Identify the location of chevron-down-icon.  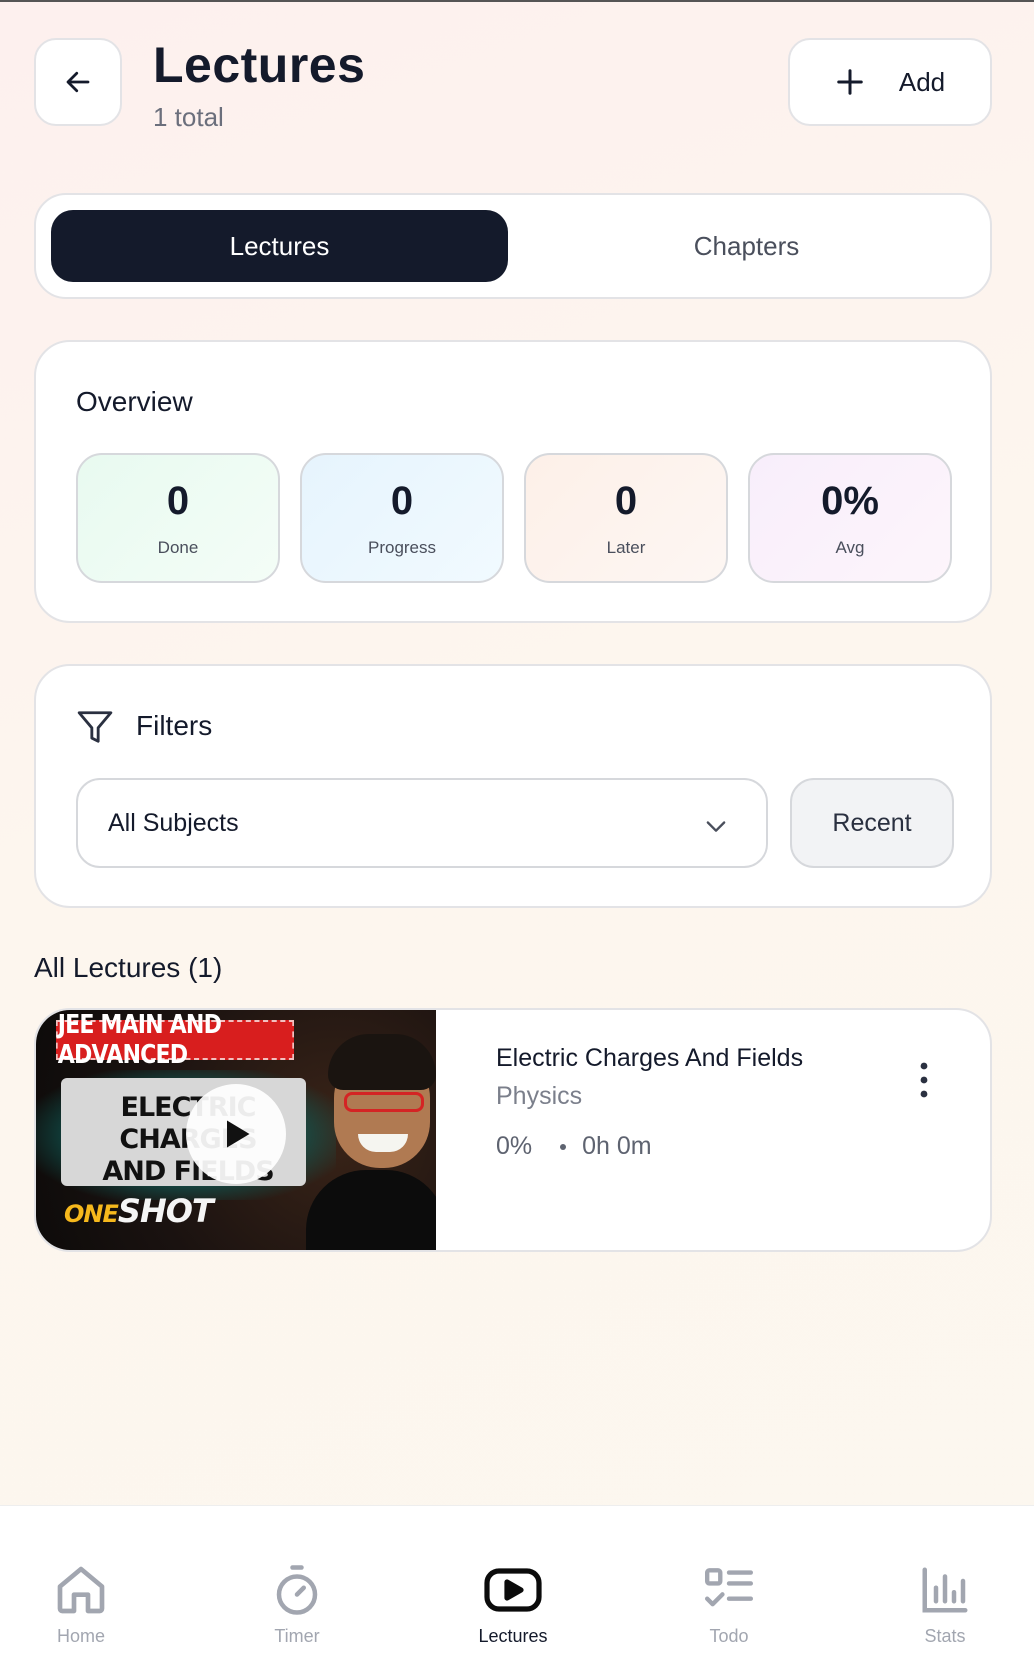
(716, 826).